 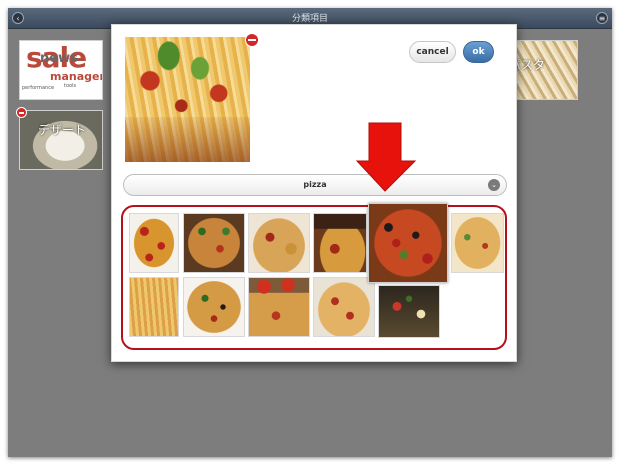 I want to click on remove-badge-icon, so click(x=21, y=112).